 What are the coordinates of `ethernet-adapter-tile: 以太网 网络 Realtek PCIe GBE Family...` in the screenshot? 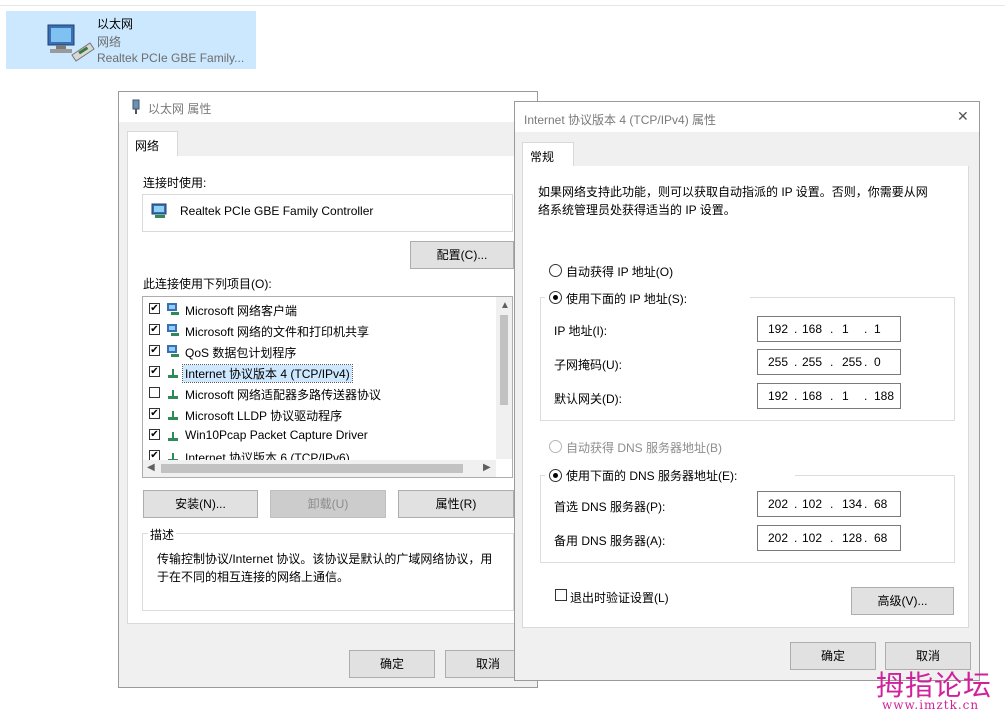 It's located at (131, 40).